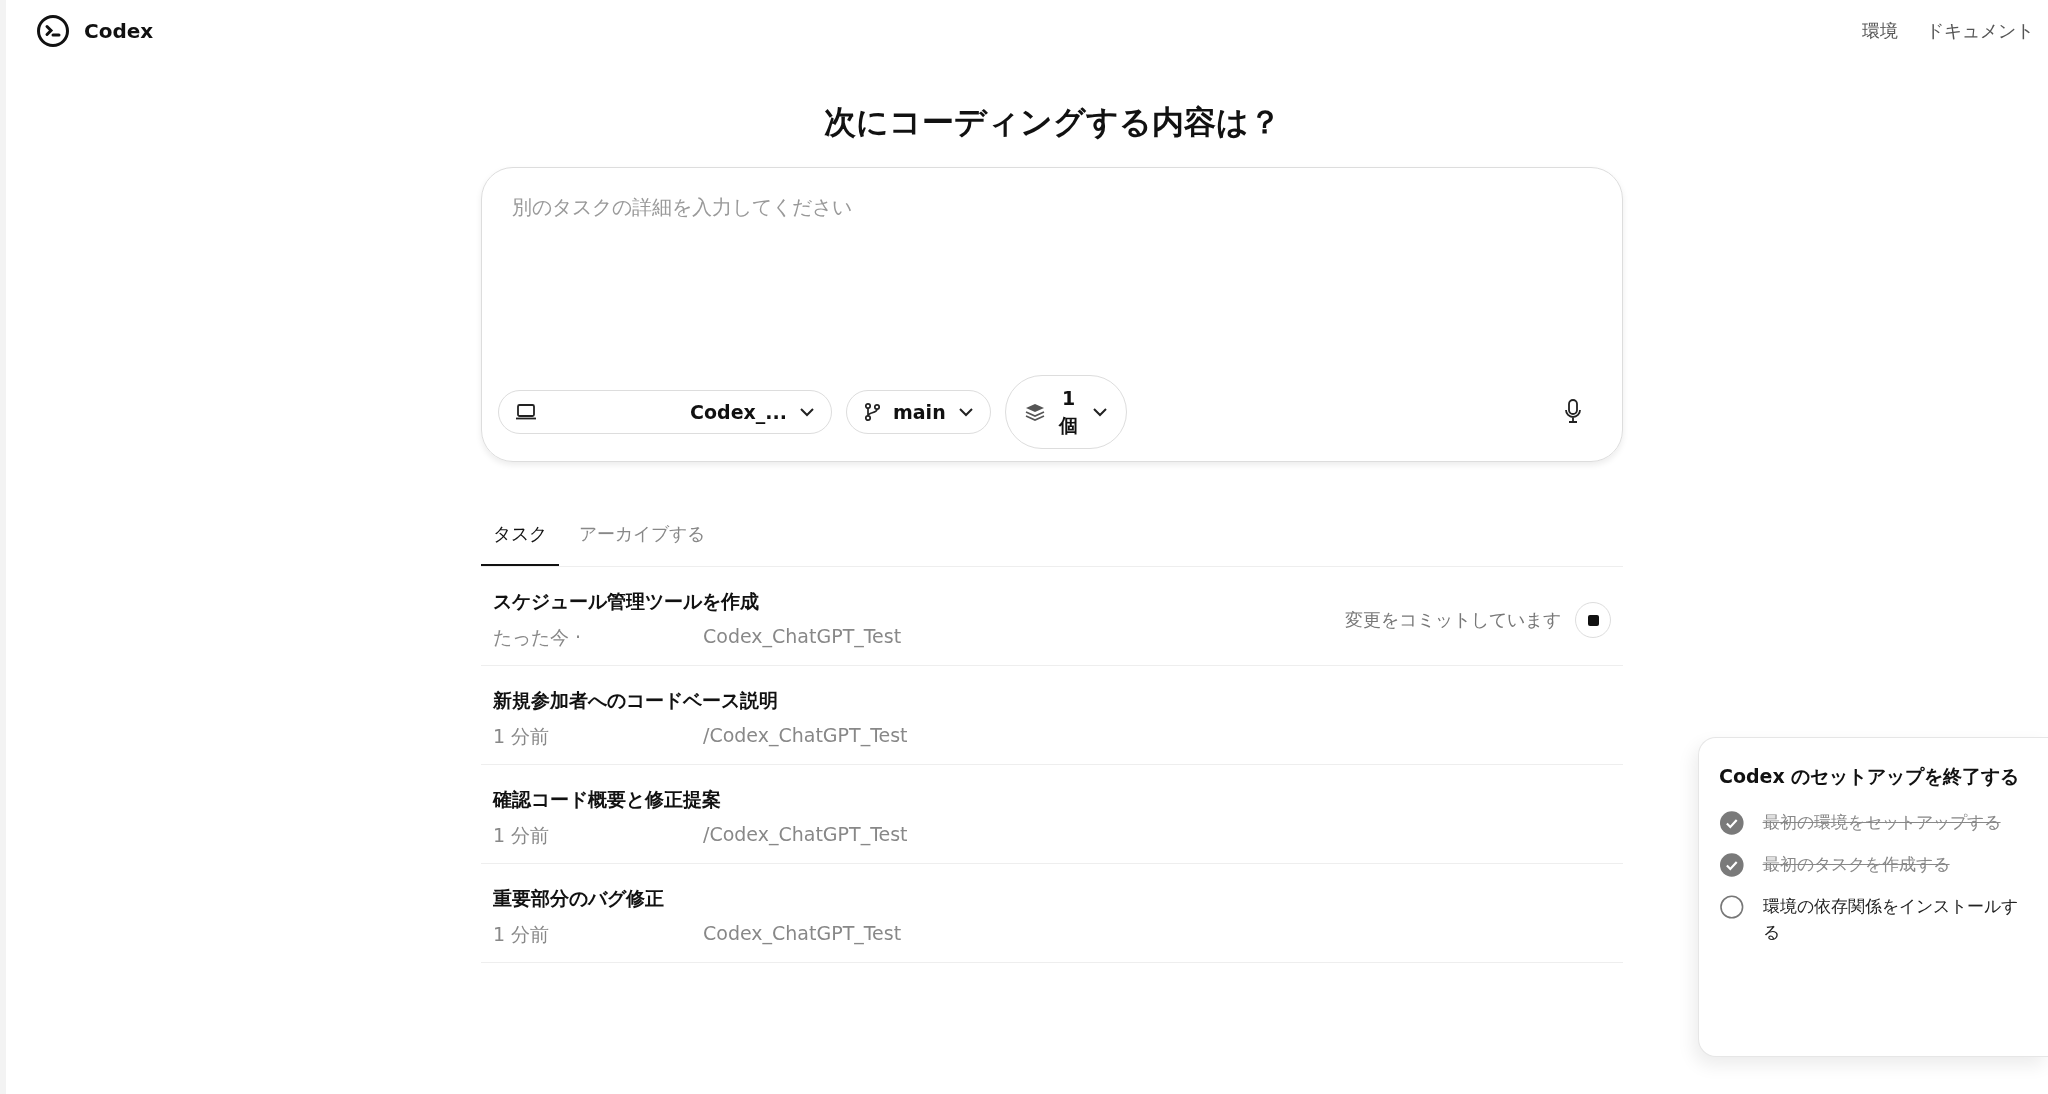  What do you see at coordinates (579, 898) in the screenshot?
I see `task-title: 重要部分のバグ修正` at bounding box center [579, 898].